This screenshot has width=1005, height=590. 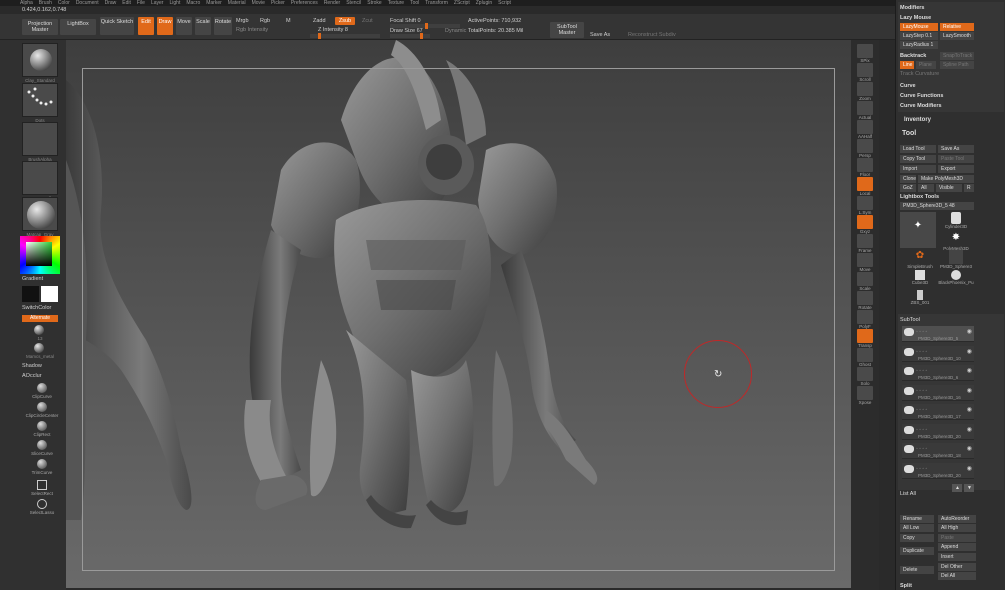 I want to click on rgb-button: Rgb, so click(x=265, y=21).